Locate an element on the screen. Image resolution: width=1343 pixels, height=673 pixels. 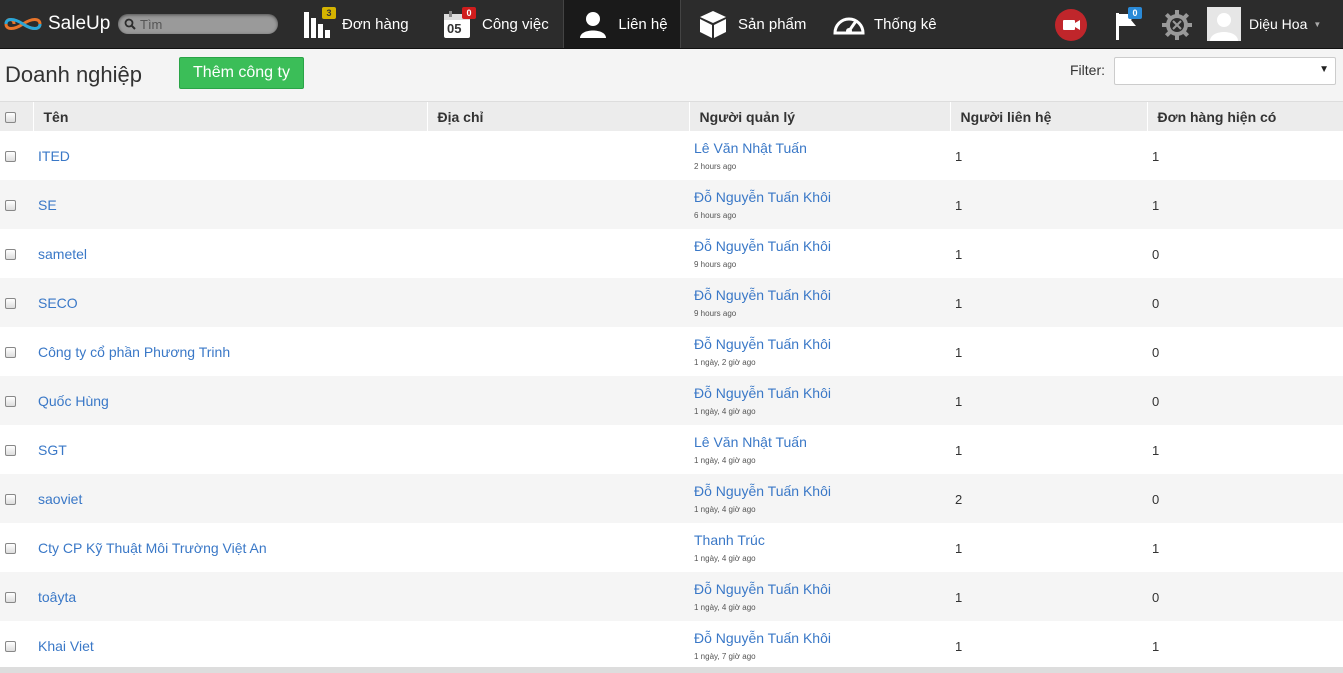
orders-count-cell: 0 is located at coordinates (1245, 253).